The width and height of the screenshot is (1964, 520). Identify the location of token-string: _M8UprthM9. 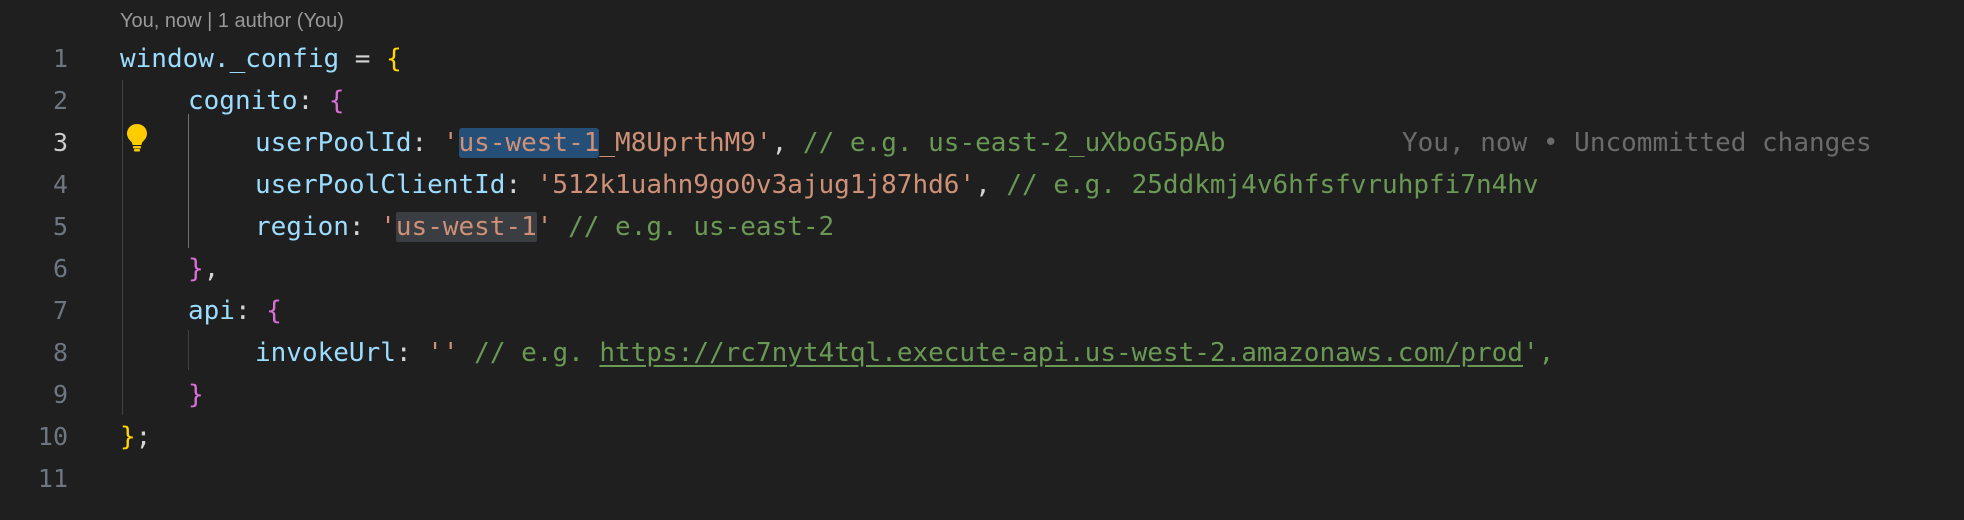
(677, 143).